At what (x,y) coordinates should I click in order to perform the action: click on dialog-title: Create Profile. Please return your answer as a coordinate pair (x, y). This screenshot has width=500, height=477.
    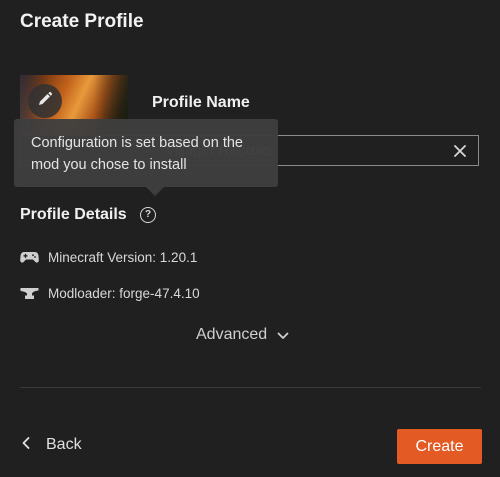
    Looking at the image, I should click on (82, 21).